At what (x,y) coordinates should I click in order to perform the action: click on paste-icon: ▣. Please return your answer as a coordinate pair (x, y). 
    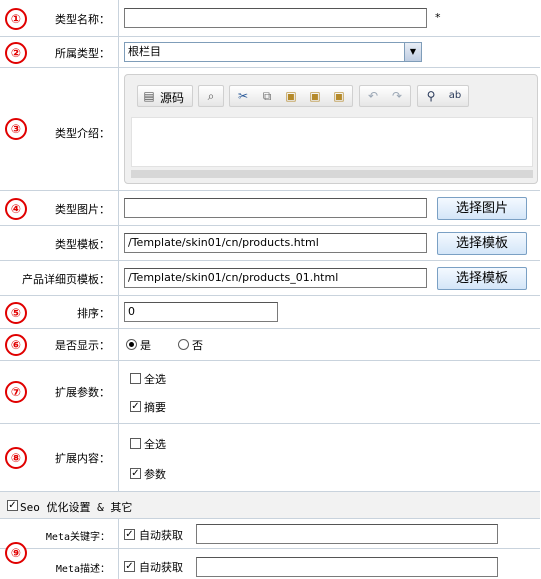
    Looking at the image, I should click on (291, 96).